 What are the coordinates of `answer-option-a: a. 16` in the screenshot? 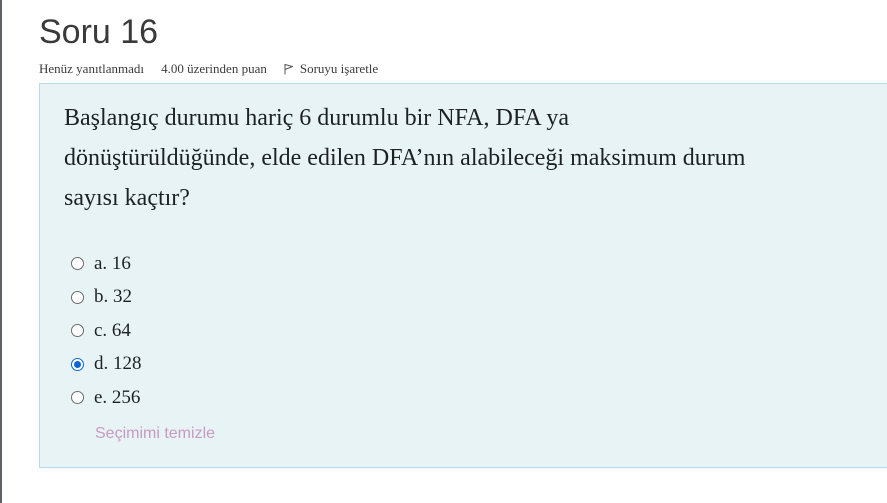 It's located at (106, 264).